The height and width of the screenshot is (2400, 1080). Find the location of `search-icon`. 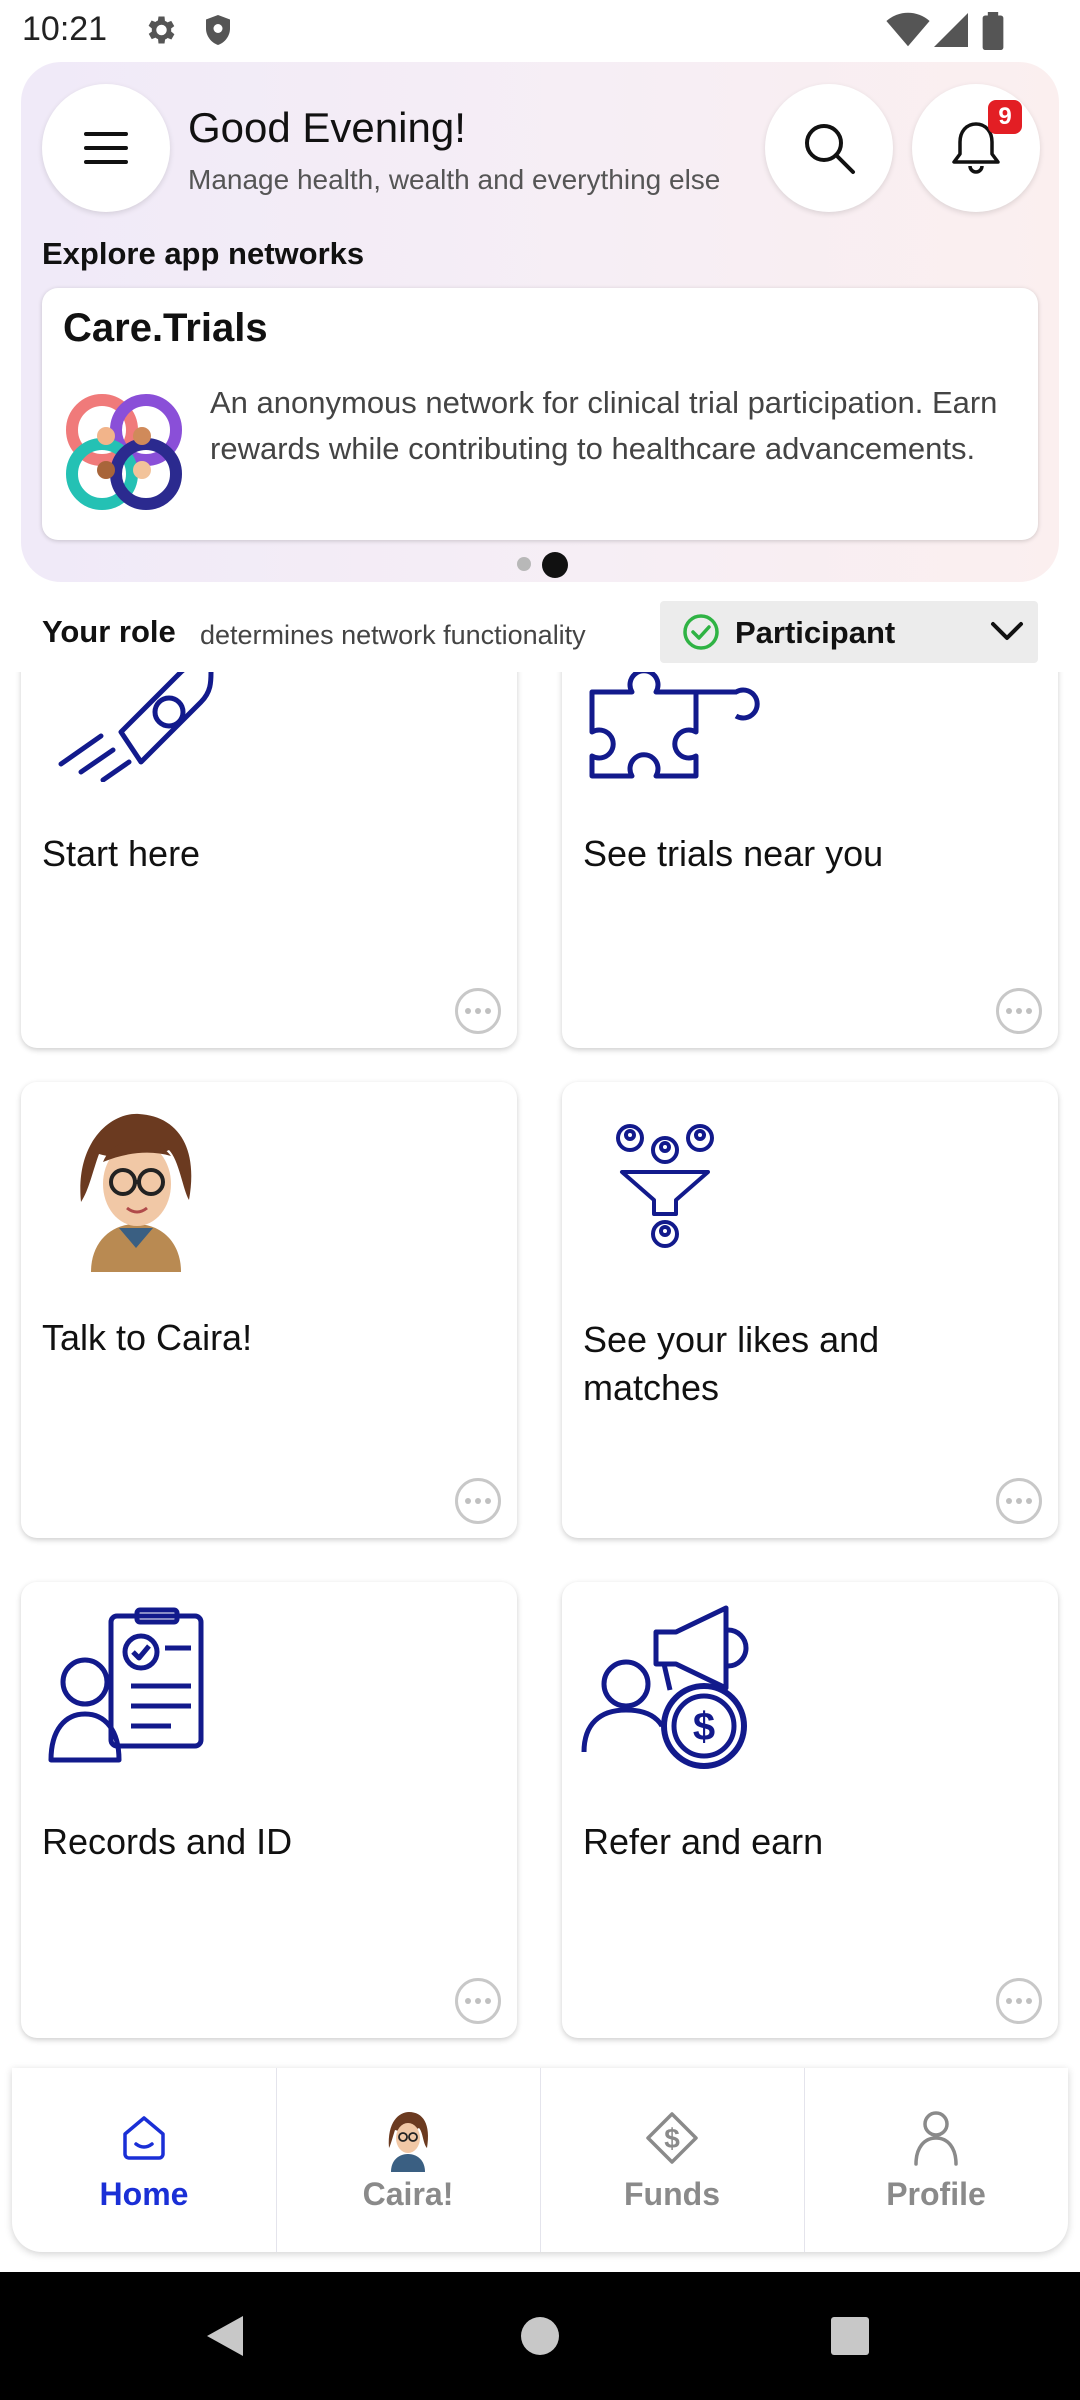

search-icon is located at coordinates (830, 149).